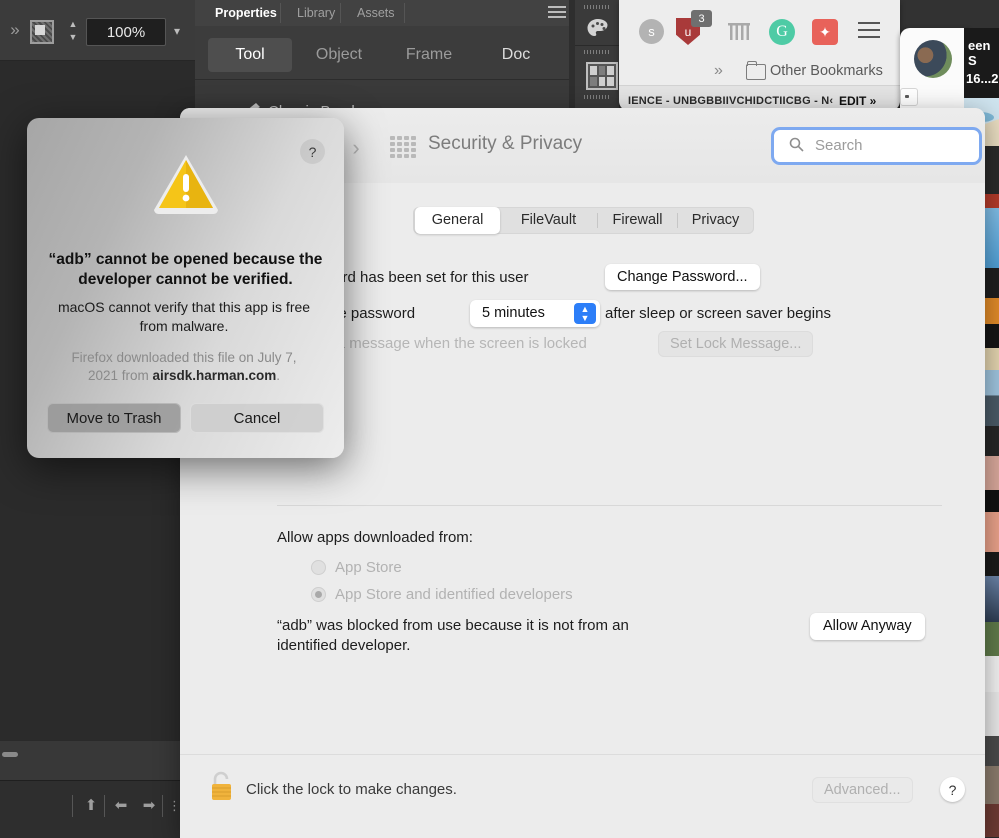  Describe the element at coordinates (126, 32) in the screenshot. I see `zoom-input: 100%` at that location.